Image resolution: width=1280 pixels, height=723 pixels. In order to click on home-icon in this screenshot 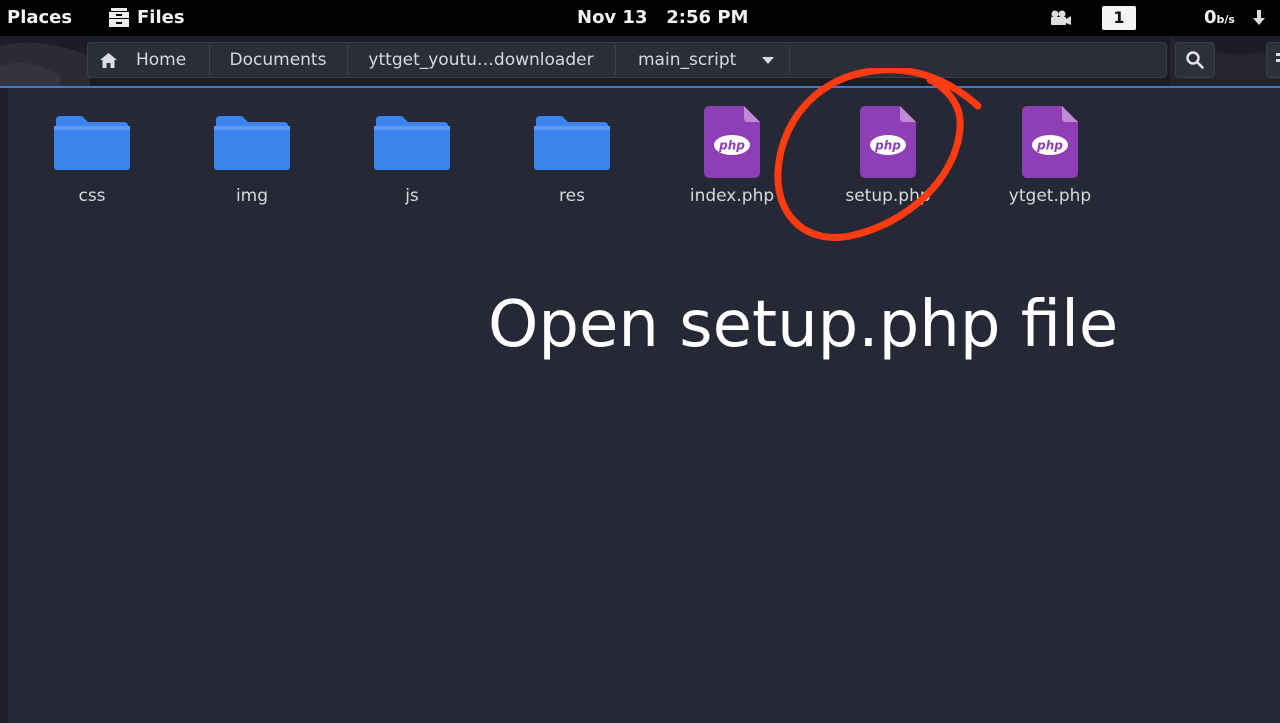, I will do `click(108, 60)`.